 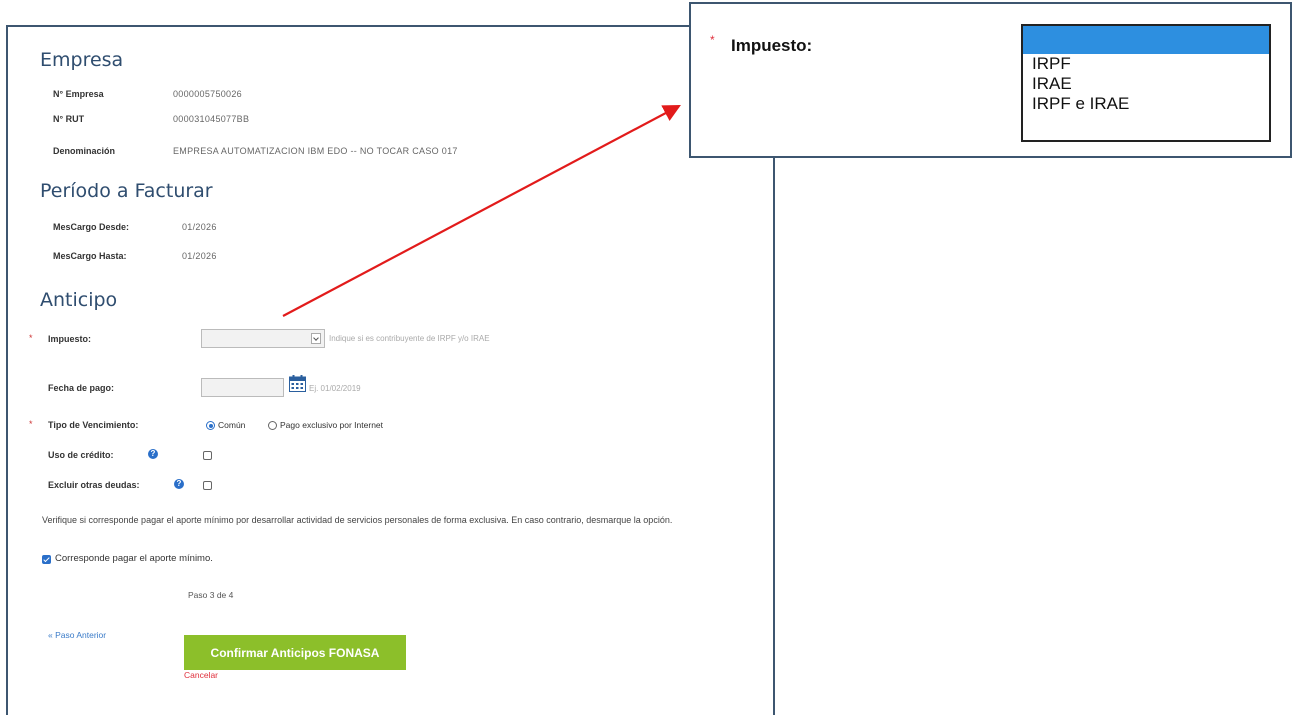 What do you see at coordinates (990, 80) in the screenshot?
I see `zoom-callout: * Impuesto: IRPF IRAE IRPF e IRAE` at bounding box center [990, 80].